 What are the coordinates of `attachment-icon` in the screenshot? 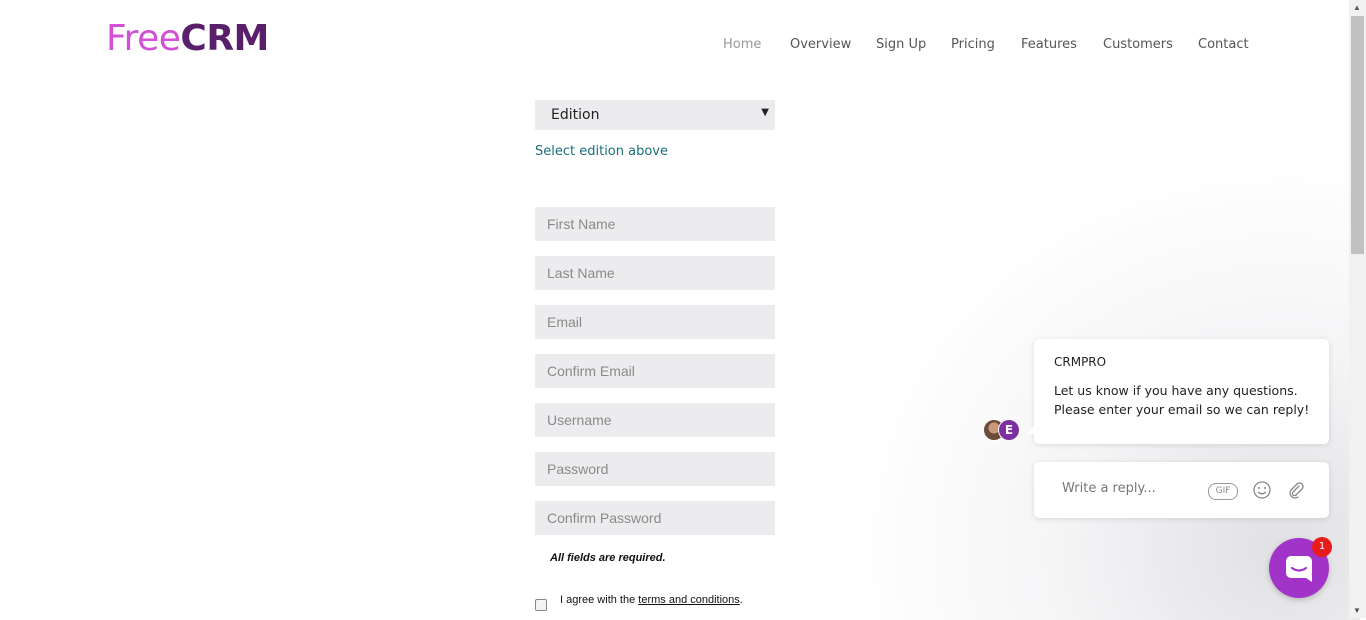 It's located at (1296, 492).